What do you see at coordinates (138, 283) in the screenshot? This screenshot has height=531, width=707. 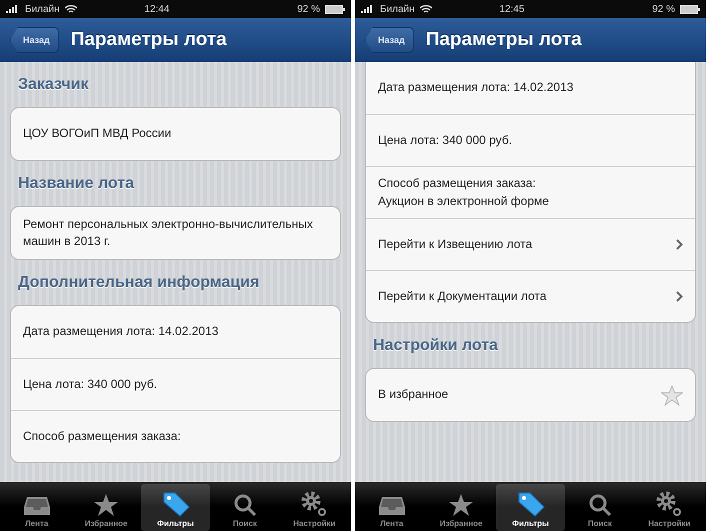 I see `section-title: Дополнительная информация` at bounding box center [138, 283].